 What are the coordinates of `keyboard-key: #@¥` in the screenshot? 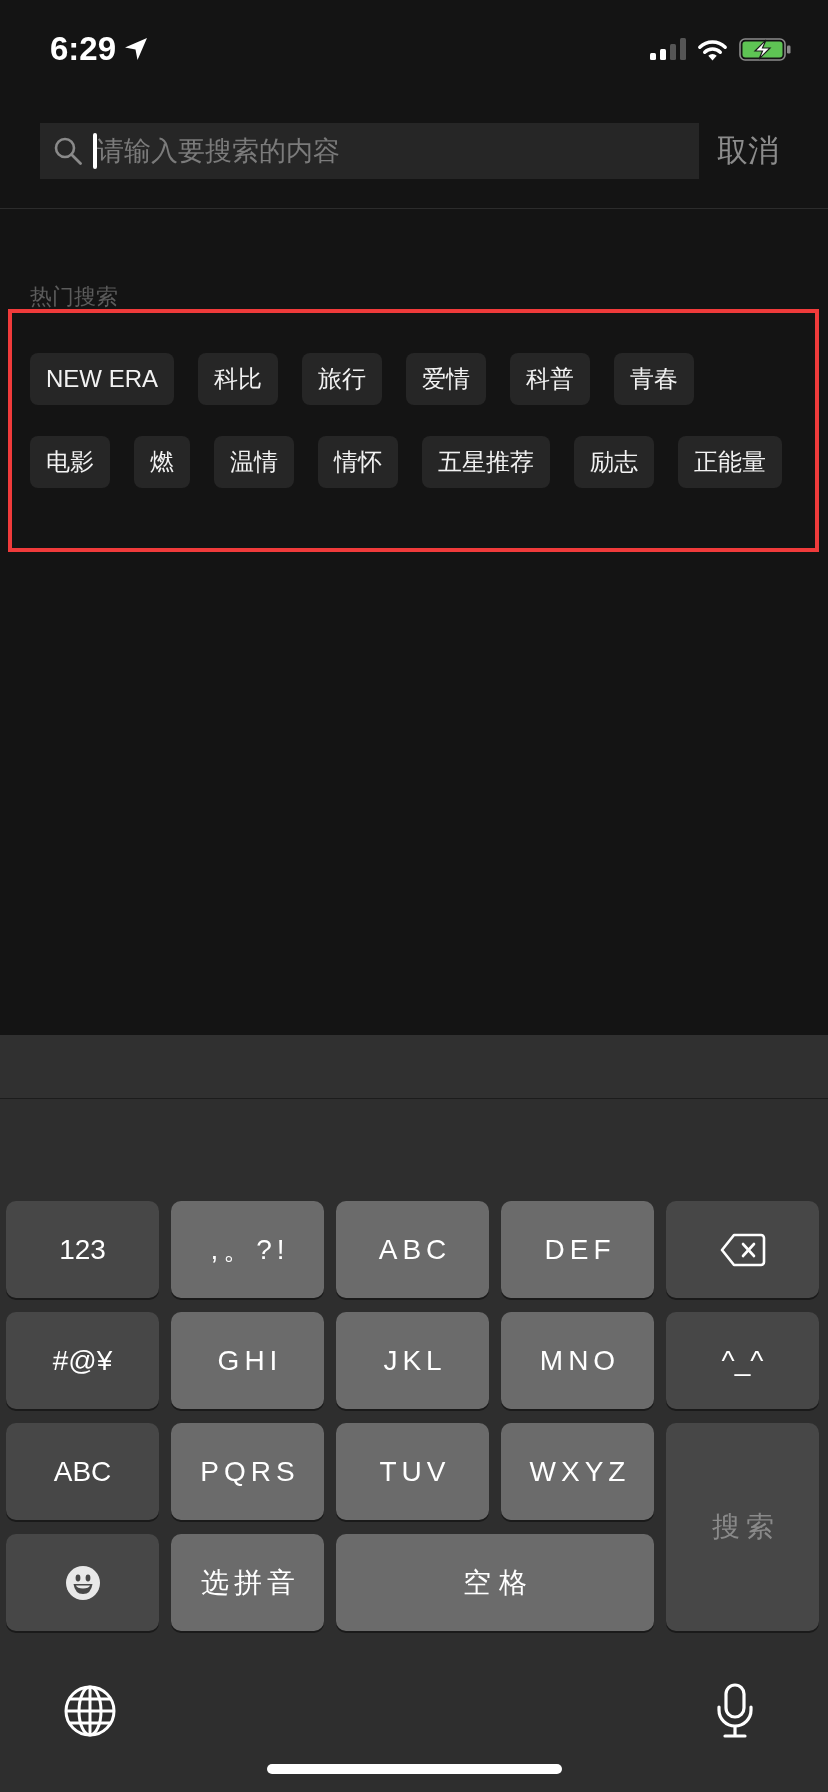 It's located at (82, 1360).